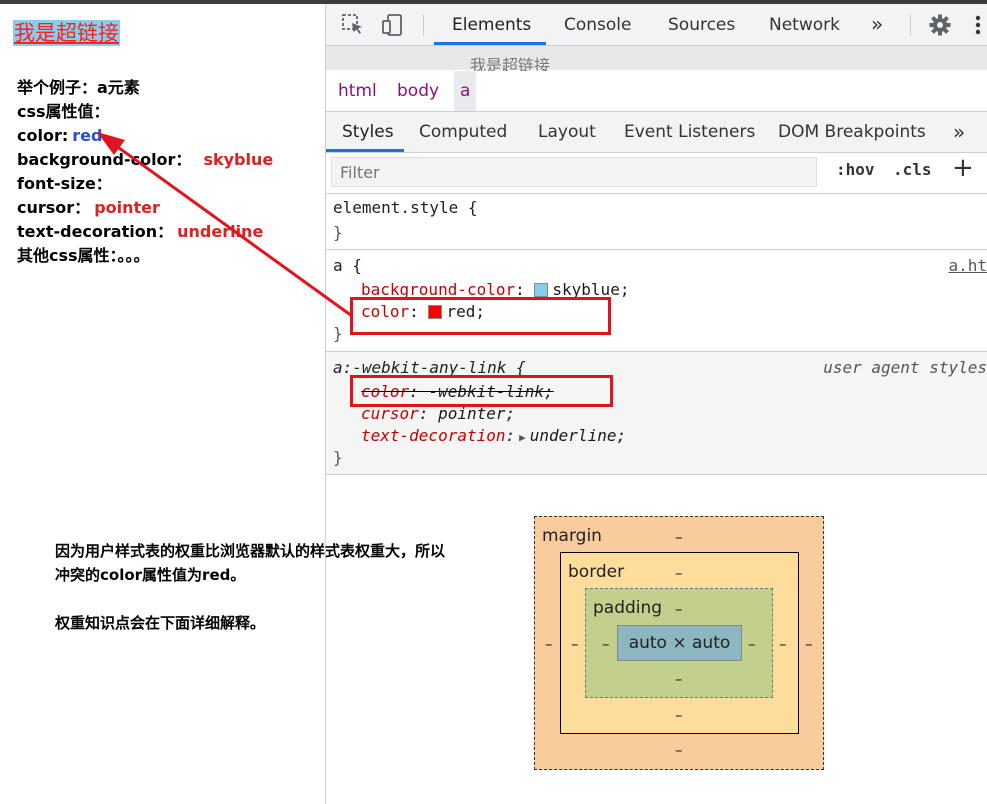 Image resolution: width=987 pixels, height=804 pixels. Describe the element at coordinates (225, 225) in the screenshot. I see `annotation-arrow` at that location.